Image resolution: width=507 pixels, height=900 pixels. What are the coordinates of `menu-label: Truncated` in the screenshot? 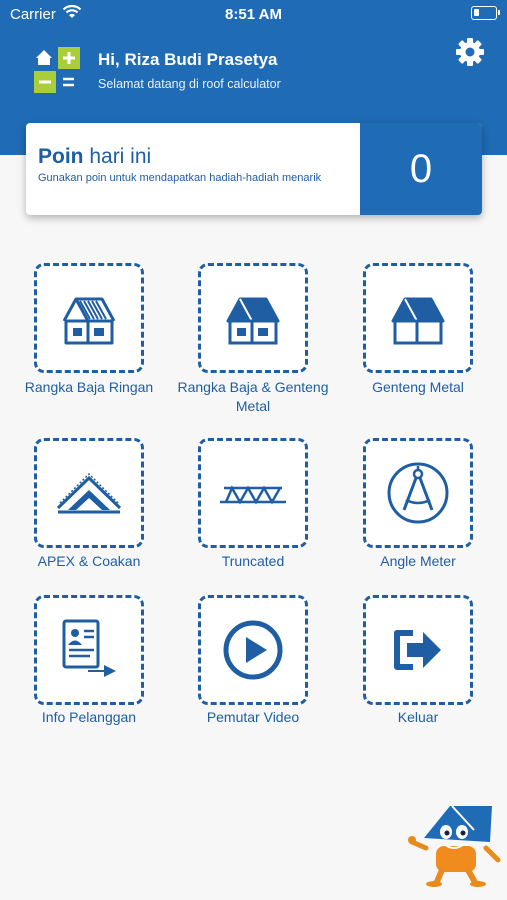 It's located at (253, 561).